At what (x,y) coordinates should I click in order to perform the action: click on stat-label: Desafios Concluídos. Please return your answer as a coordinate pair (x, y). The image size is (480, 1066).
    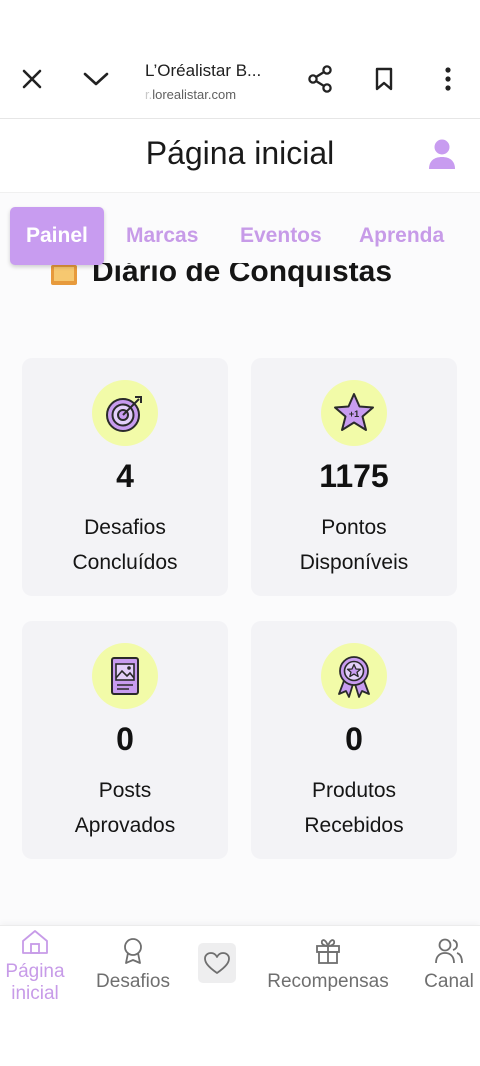
    Looking at the image, I should click on (125, 545).